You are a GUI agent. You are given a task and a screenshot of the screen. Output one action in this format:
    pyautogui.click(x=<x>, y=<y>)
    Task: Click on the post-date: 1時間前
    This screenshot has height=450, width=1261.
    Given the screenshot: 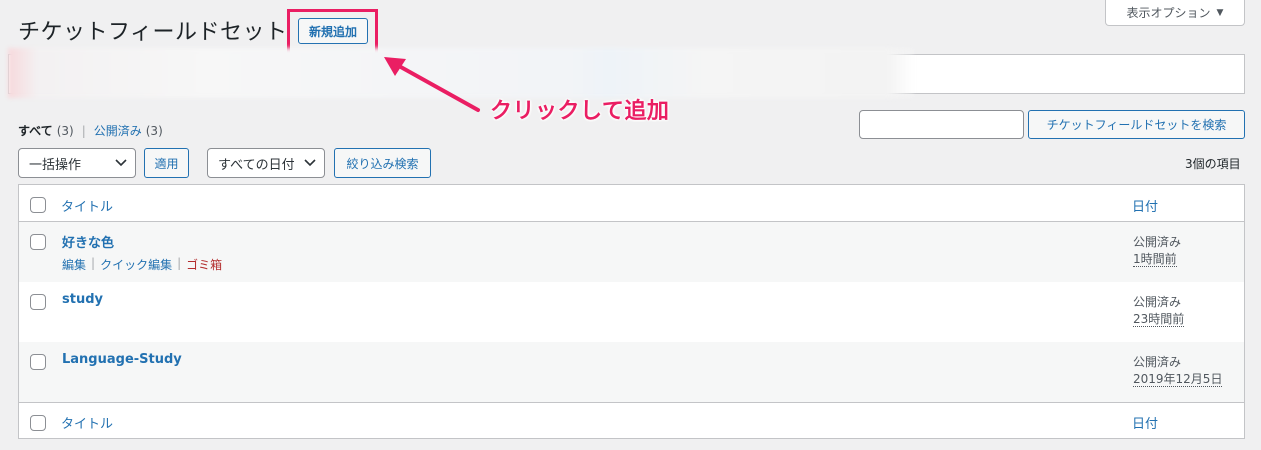 What is the action you would take?
    pyautogui.click(x=1155, y=259)
    